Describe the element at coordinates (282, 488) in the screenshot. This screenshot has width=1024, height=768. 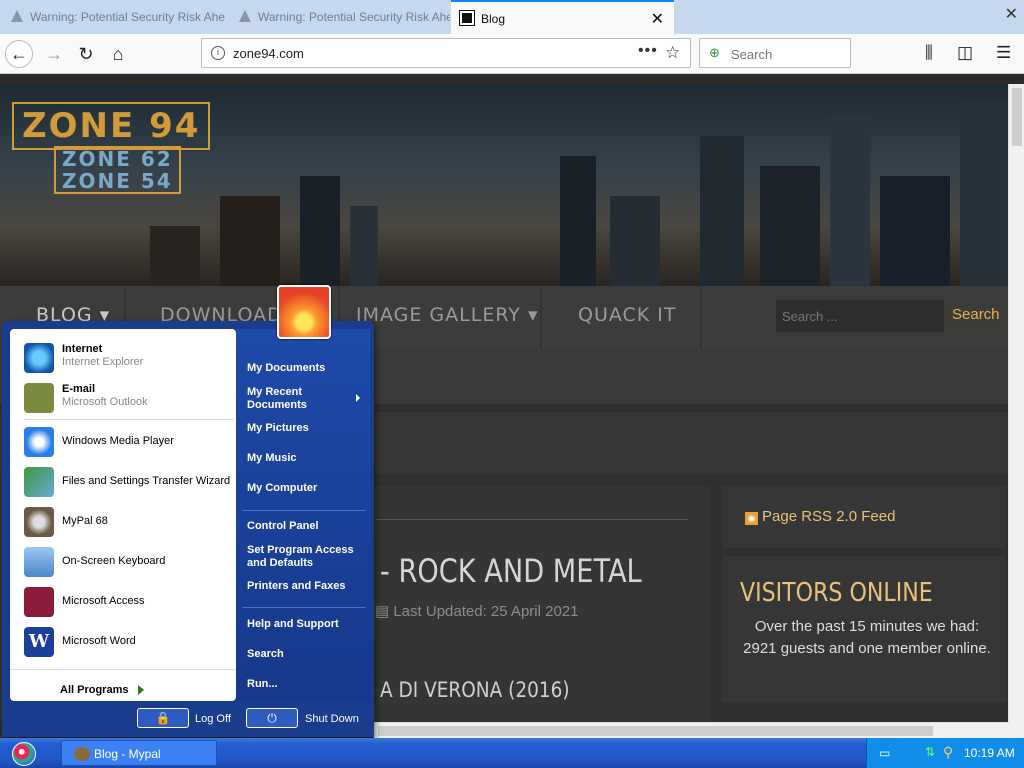
I see `start-my-computer: My Computer` at that location.